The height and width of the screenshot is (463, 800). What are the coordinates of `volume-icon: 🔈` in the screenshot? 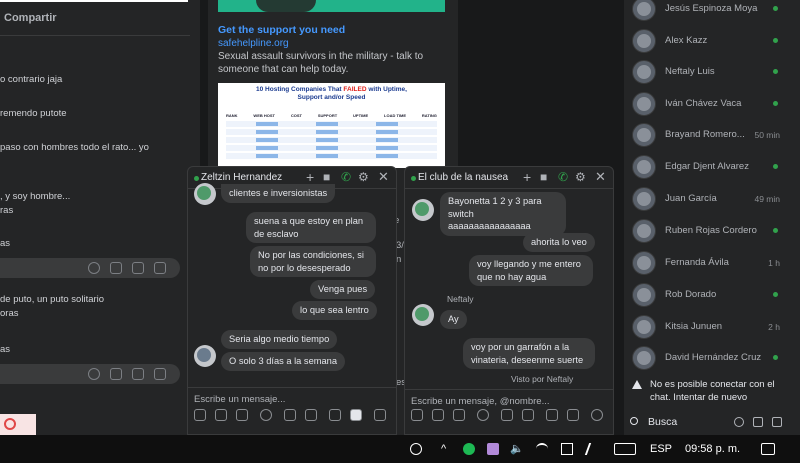 It's located at (517, 449).